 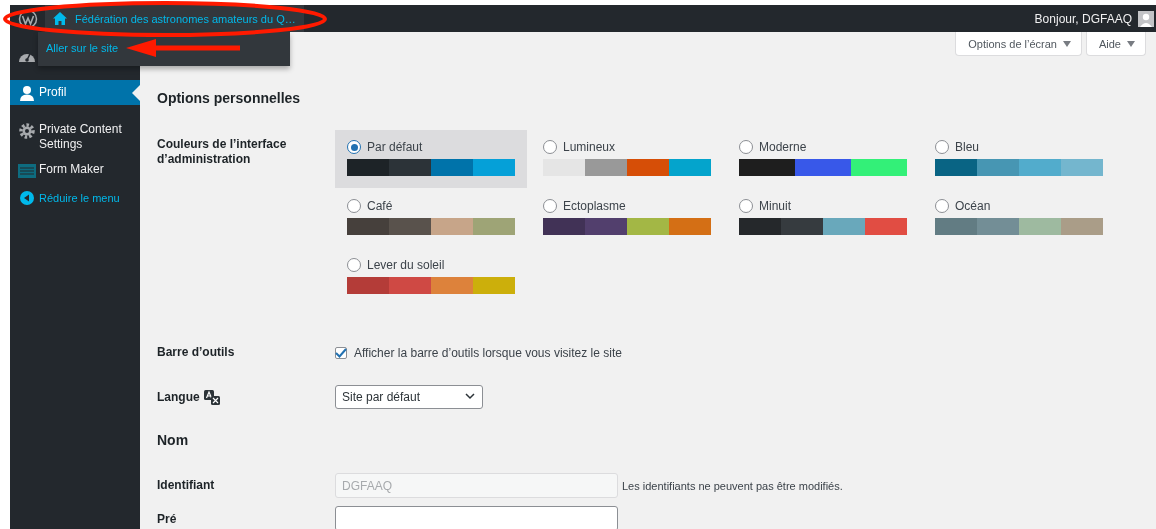 What do you see at coordinates (488, 352) in the screenshot?
I see `checkbox-label: Afficher la barre d’outils lorsque vous visitez le site` at bounding box center [488, 352].